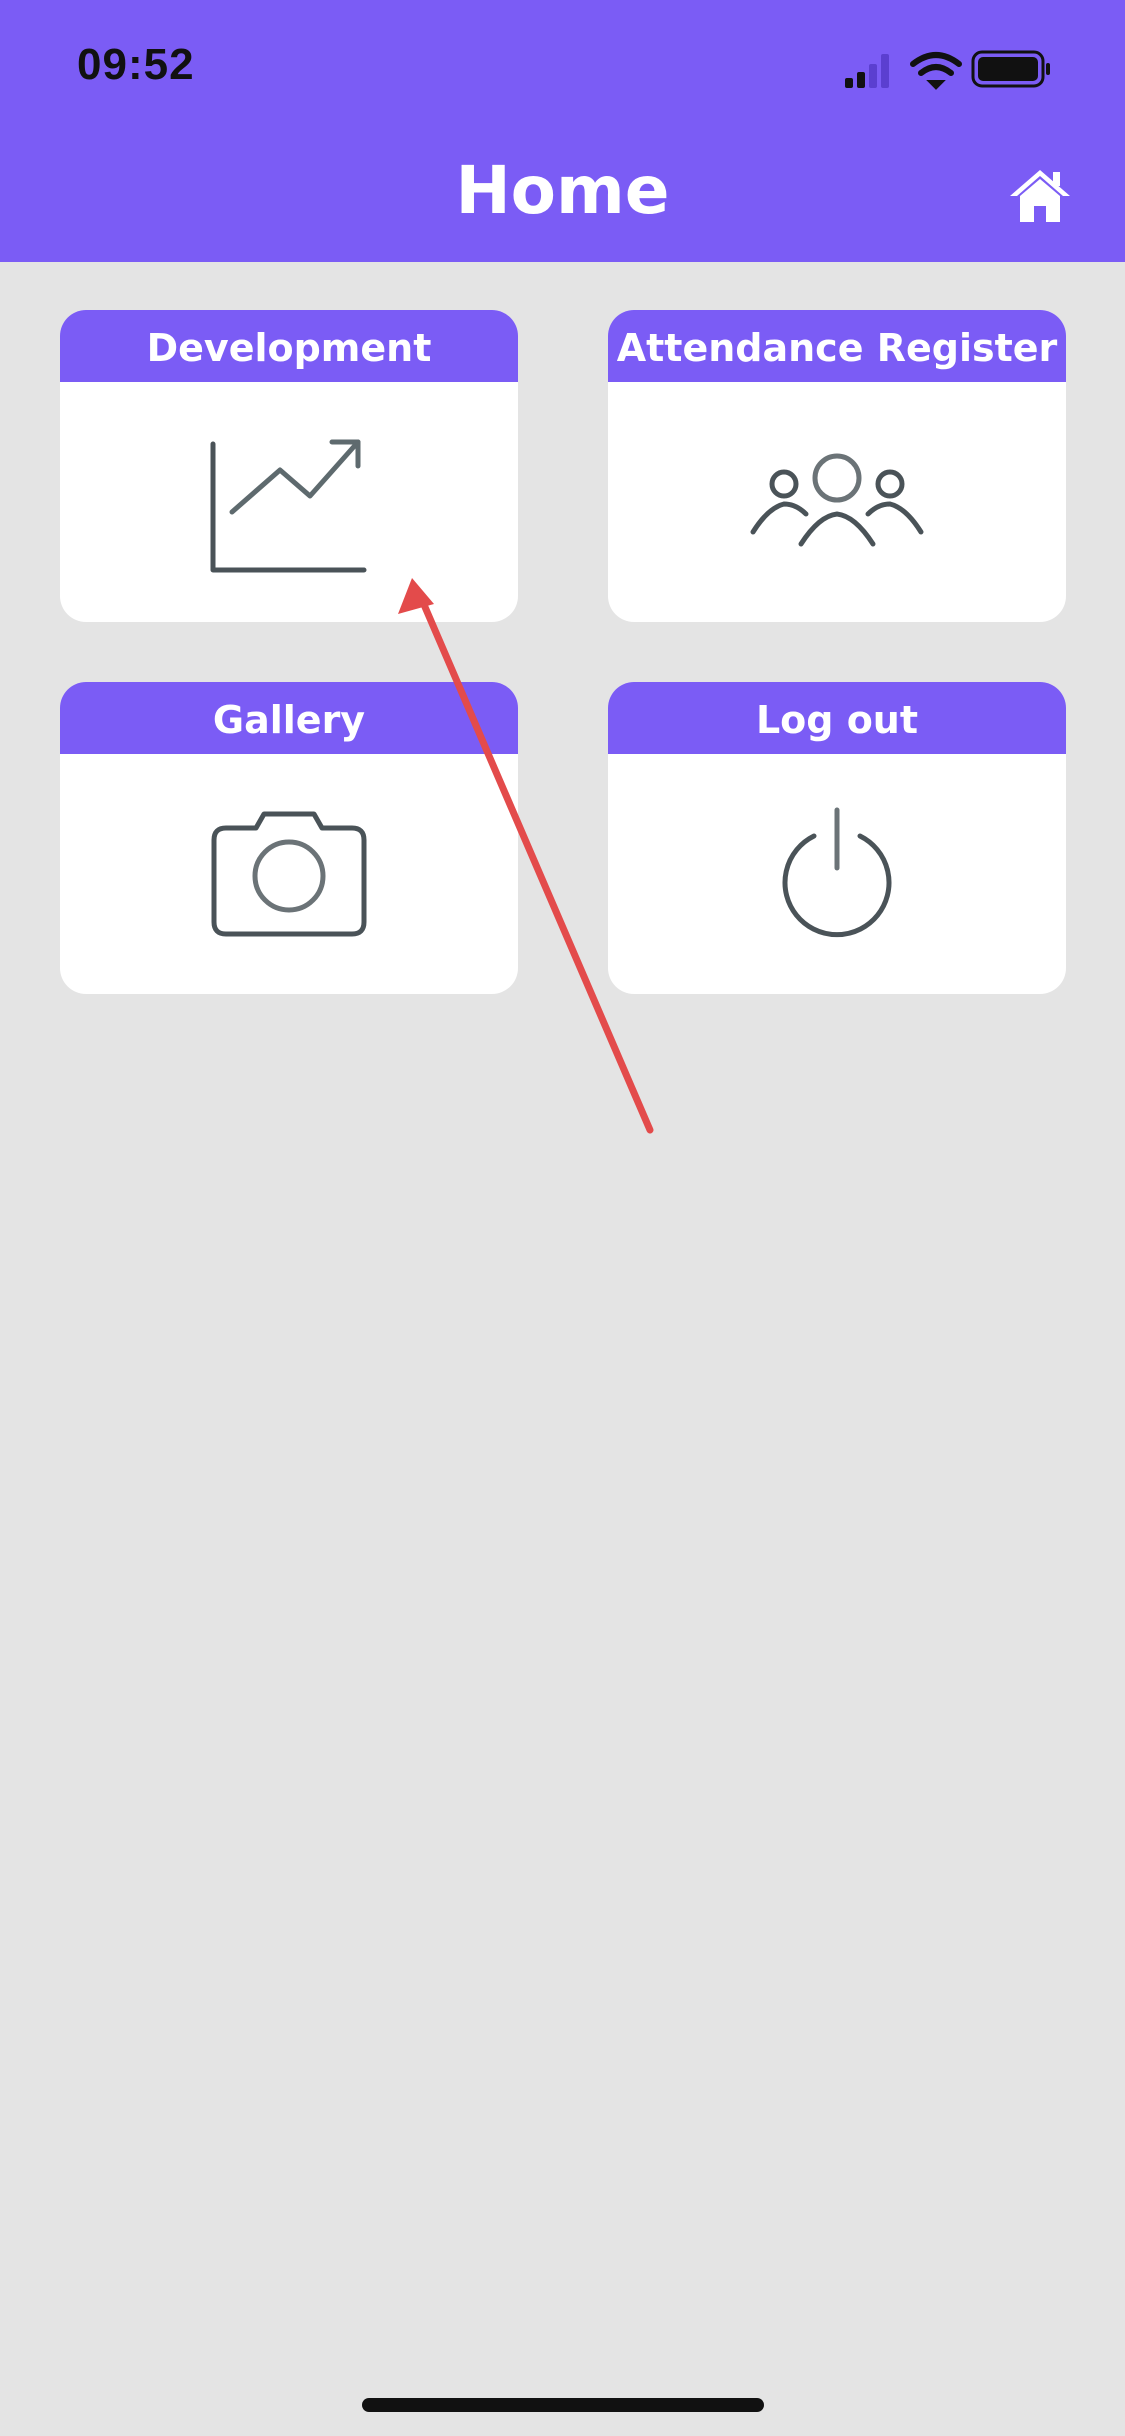  I want to click on trending-chart-icon, so click(288, 506).